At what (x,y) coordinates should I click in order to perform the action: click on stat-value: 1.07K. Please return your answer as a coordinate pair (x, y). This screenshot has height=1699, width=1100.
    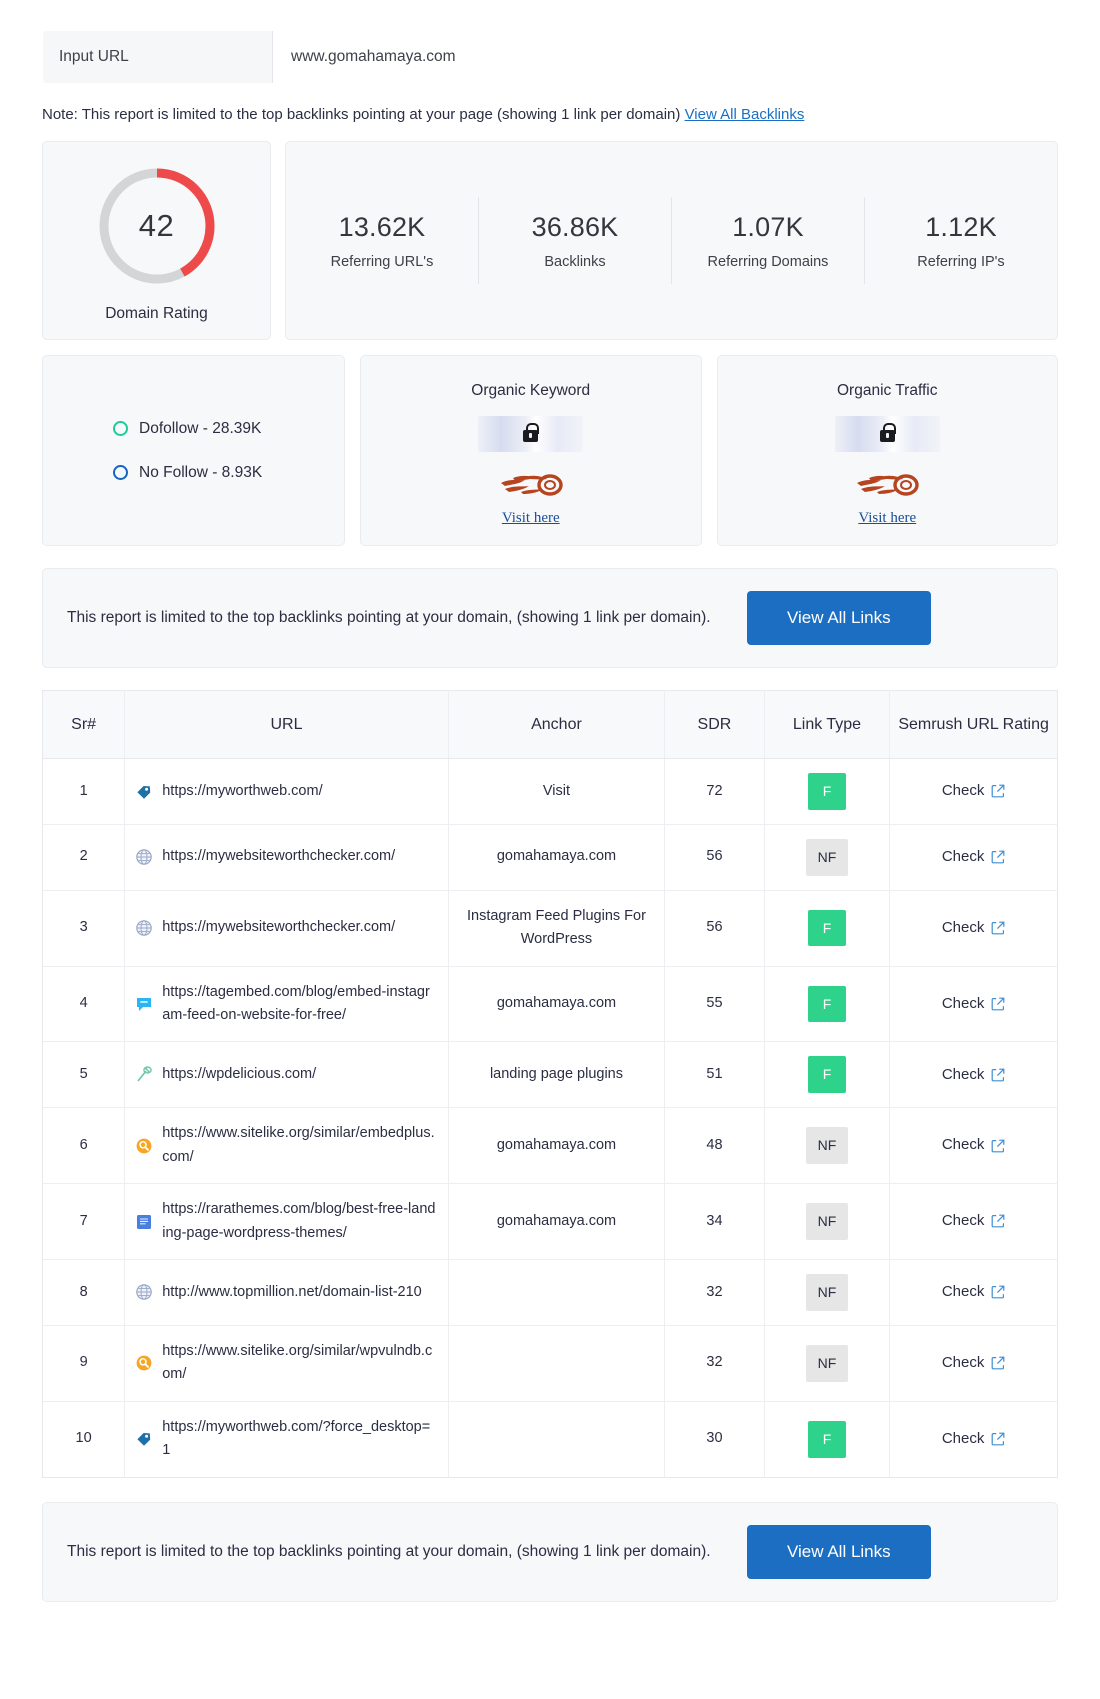
    Looking at the image, I should click on (768, 227).